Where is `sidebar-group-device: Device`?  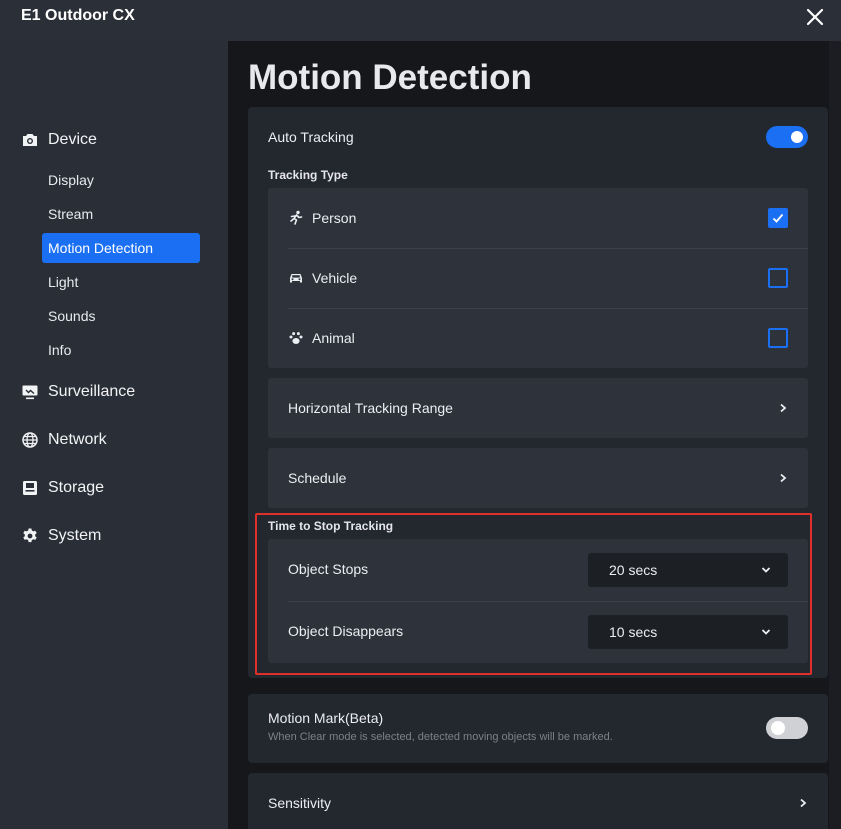 sidebar-group-device: Device is located at coordinates (59, 140).